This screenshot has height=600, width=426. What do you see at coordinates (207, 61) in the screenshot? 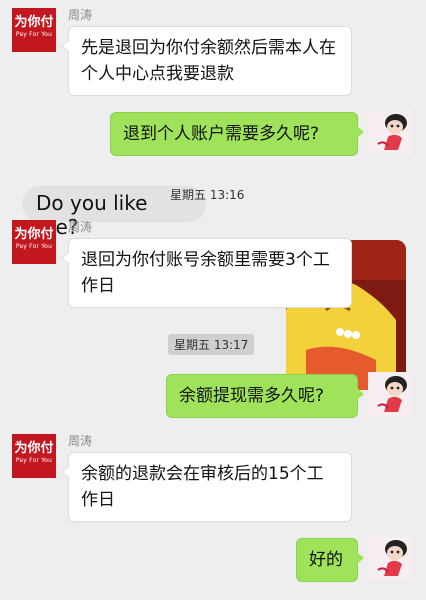
I see `message-bubble-incoming: 先是退回为你付余额然后需本人在个人中心点我要退款` at bounding box center [207, 61].